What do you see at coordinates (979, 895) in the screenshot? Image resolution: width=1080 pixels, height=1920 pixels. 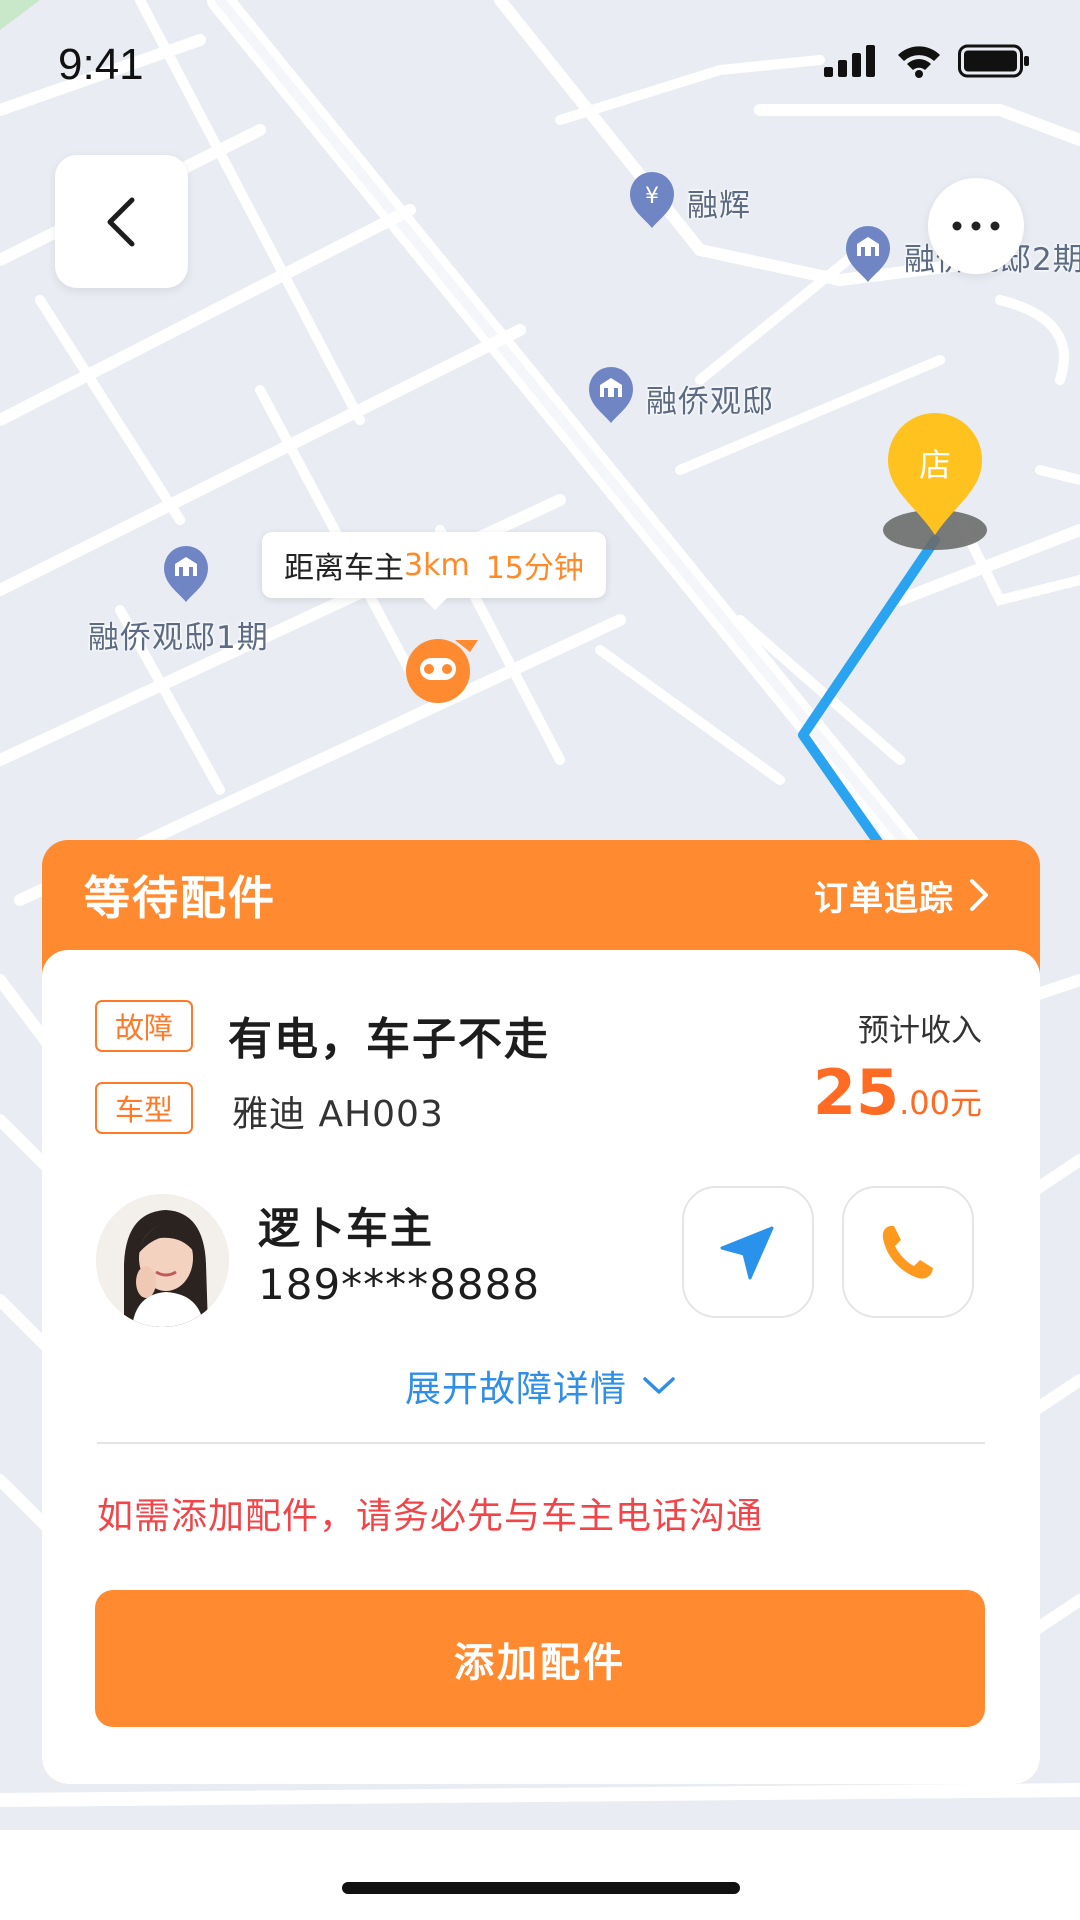 I see `chevron-right-icon` at bounding box center [979, 895].